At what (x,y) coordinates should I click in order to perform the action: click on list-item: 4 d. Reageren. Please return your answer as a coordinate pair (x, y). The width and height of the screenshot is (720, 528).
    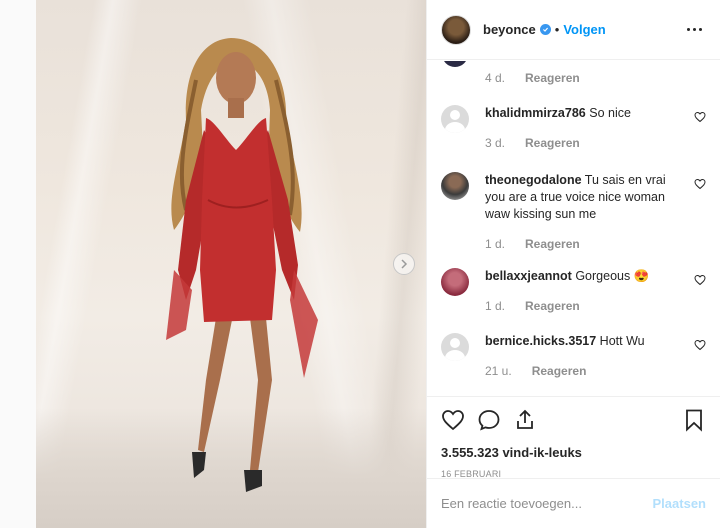
    Looking at the image, I should click on (573, 73).